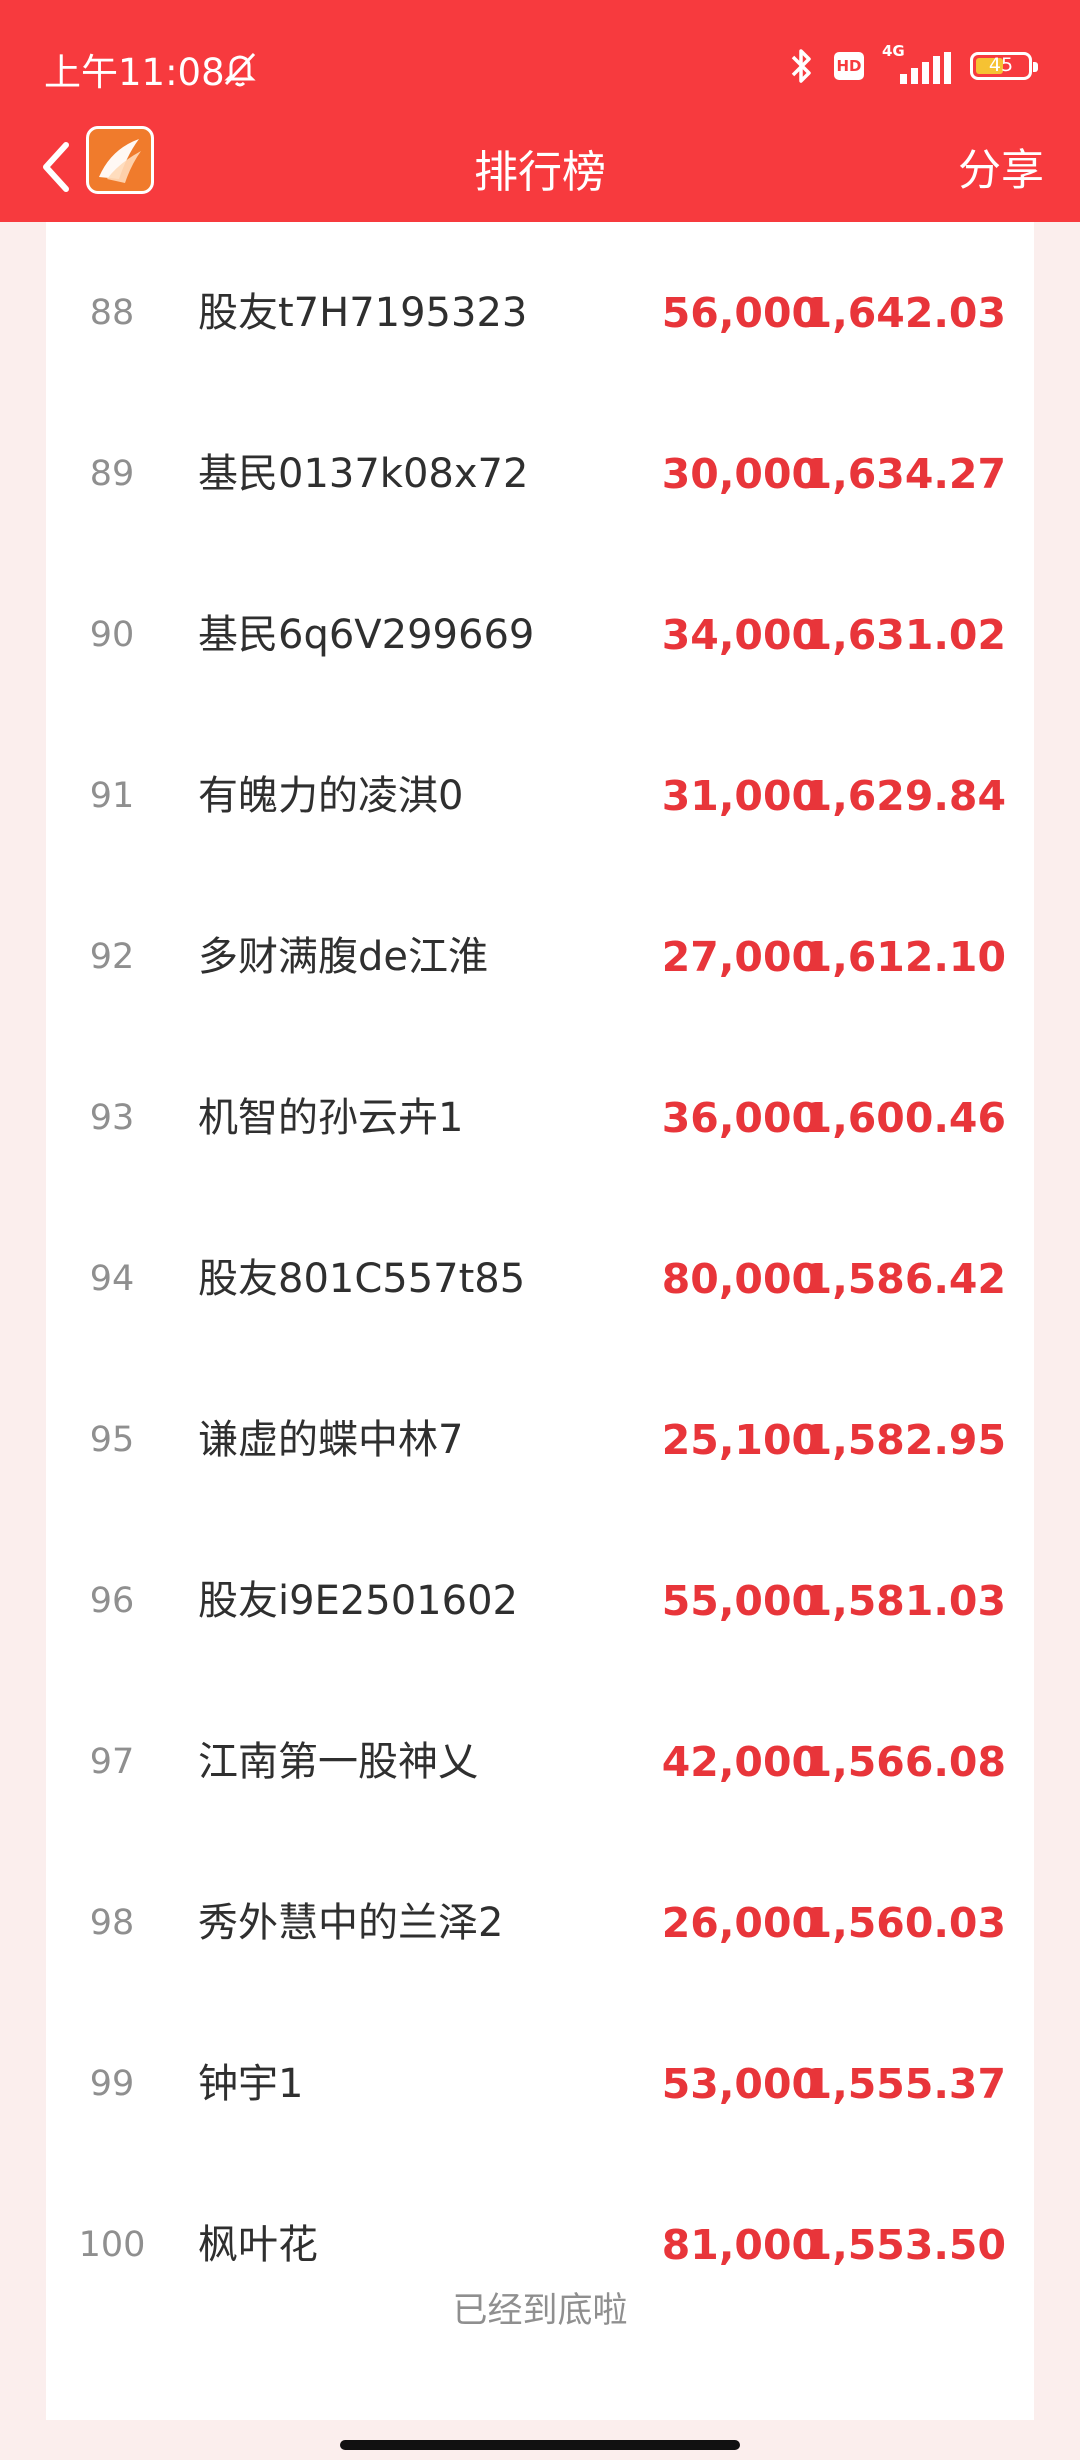 This screenshot has height=2460, width=1080. I want to click on user-name: 股友i9E2501602, so click(358, 1601).